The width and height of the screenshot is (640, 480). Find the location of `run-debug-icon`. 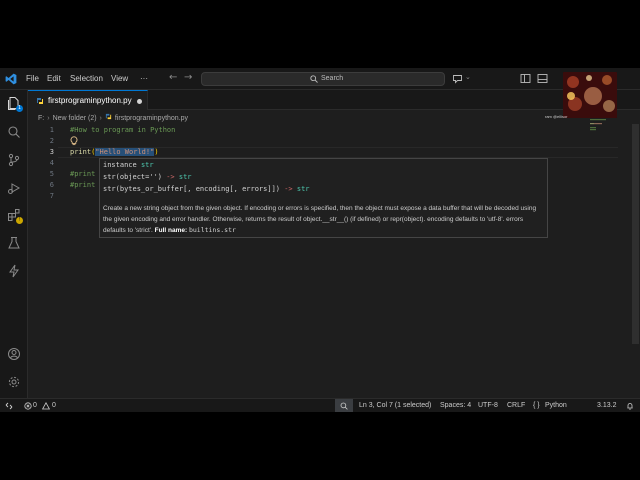

run-debug-icon is located at coordinates (14, 188).